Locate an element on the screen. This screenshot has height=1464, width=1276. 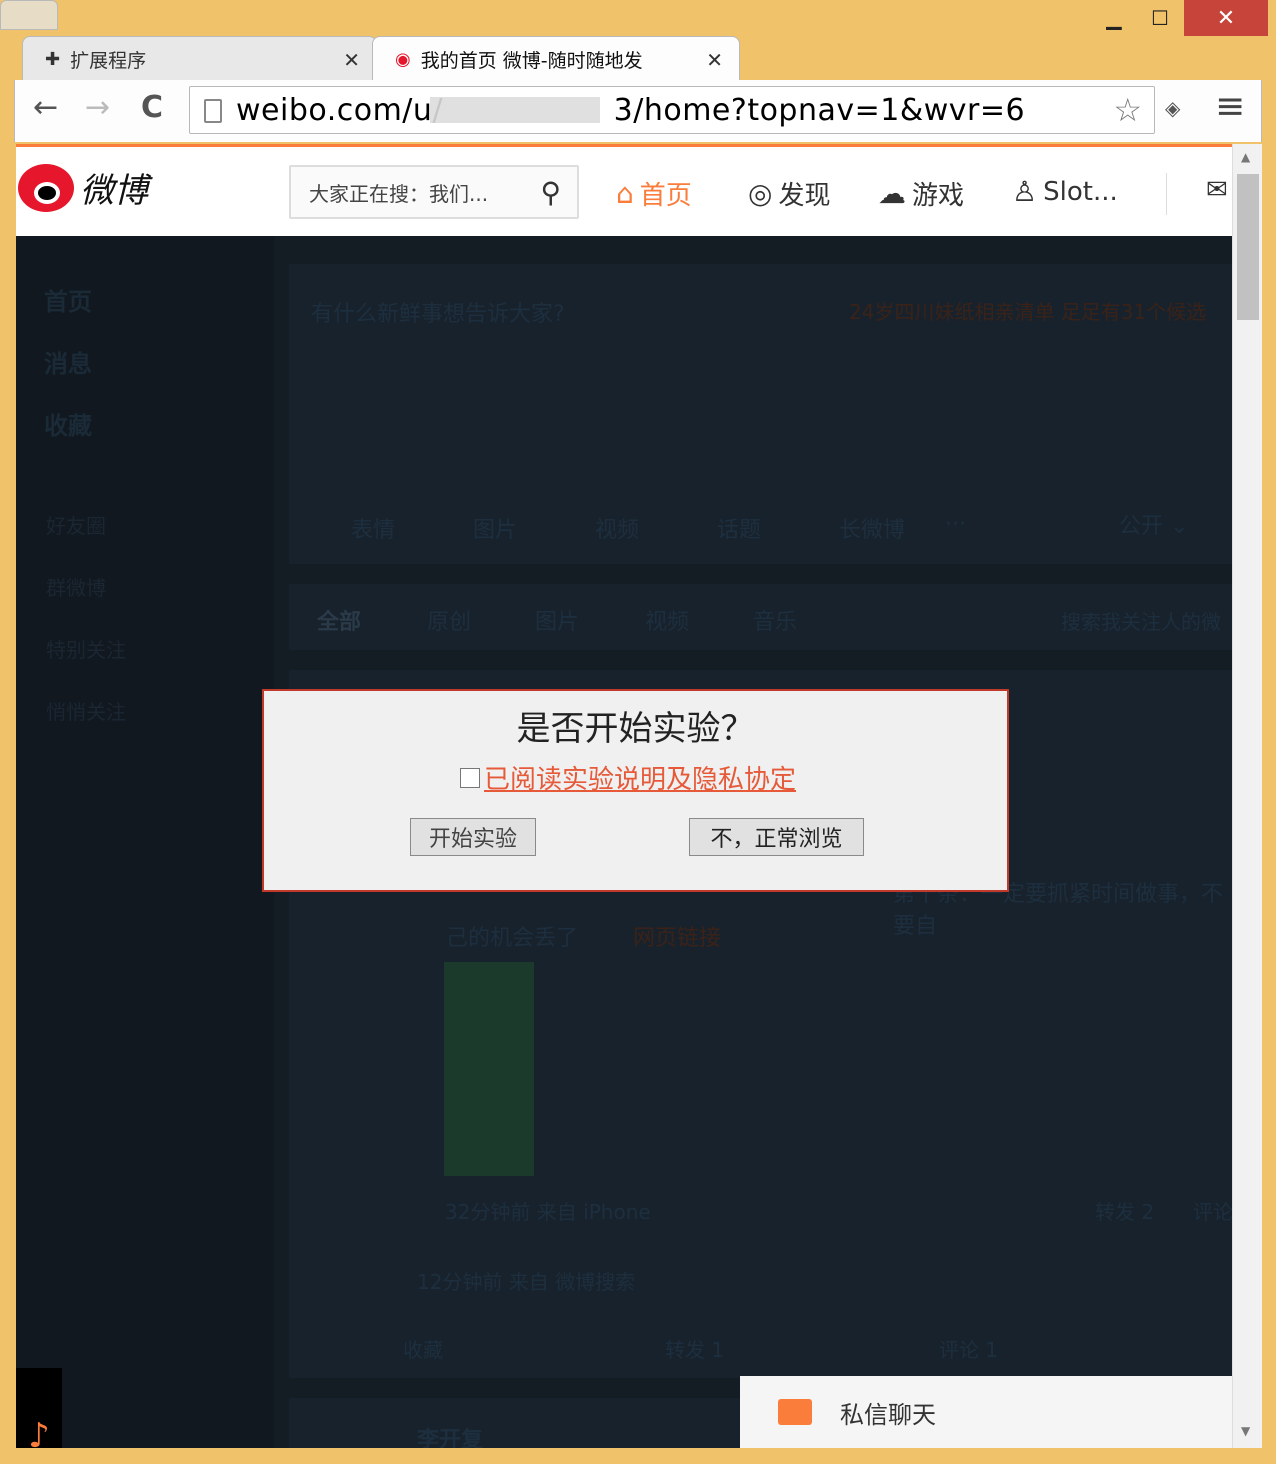
post-image is located at coordinates (489, 1069).